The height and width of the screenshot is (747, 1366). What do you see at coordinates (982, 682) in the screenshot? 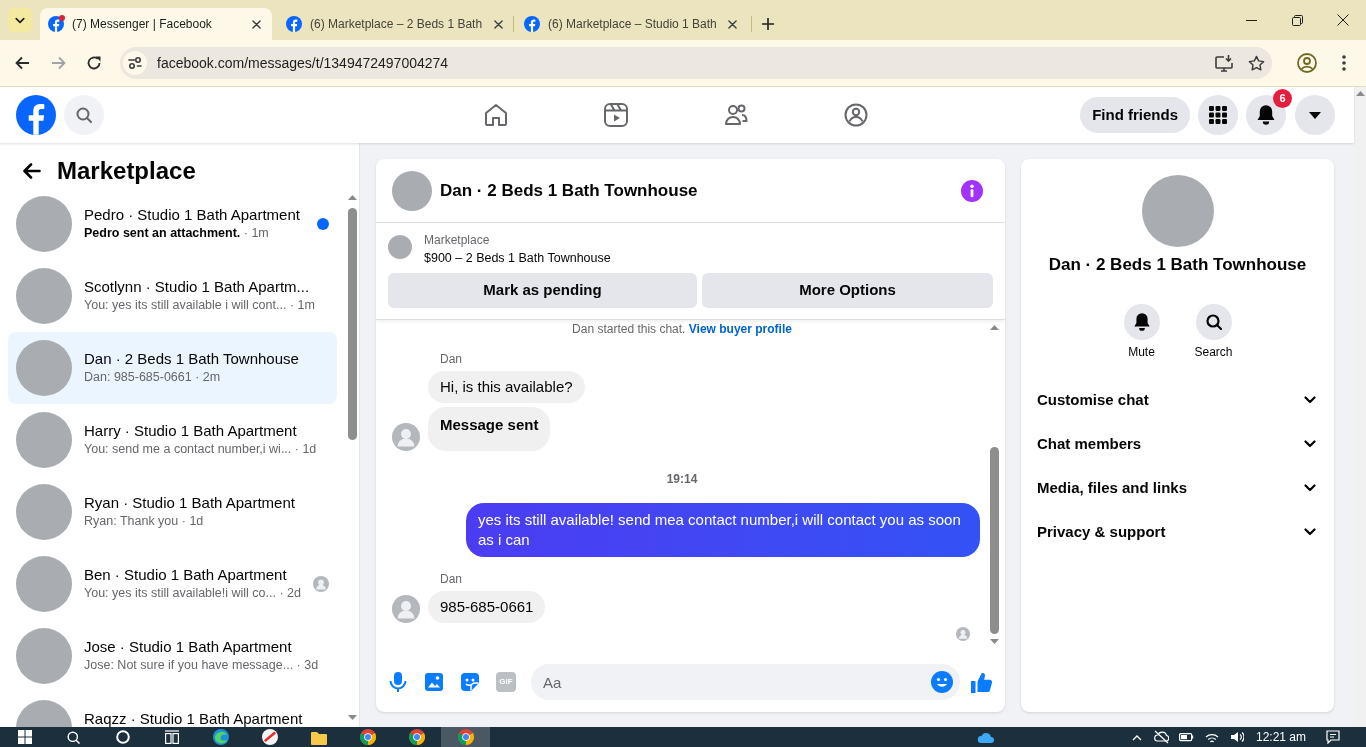
I see `thumbs-up-icon` at bounding box center [982, 682].